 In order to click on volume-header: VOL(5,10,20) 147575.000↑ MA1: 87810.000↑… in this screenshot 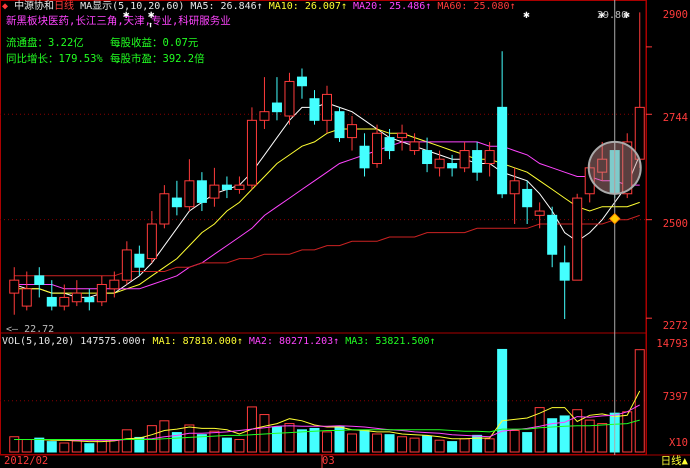, I will do `click(219, 342)`.